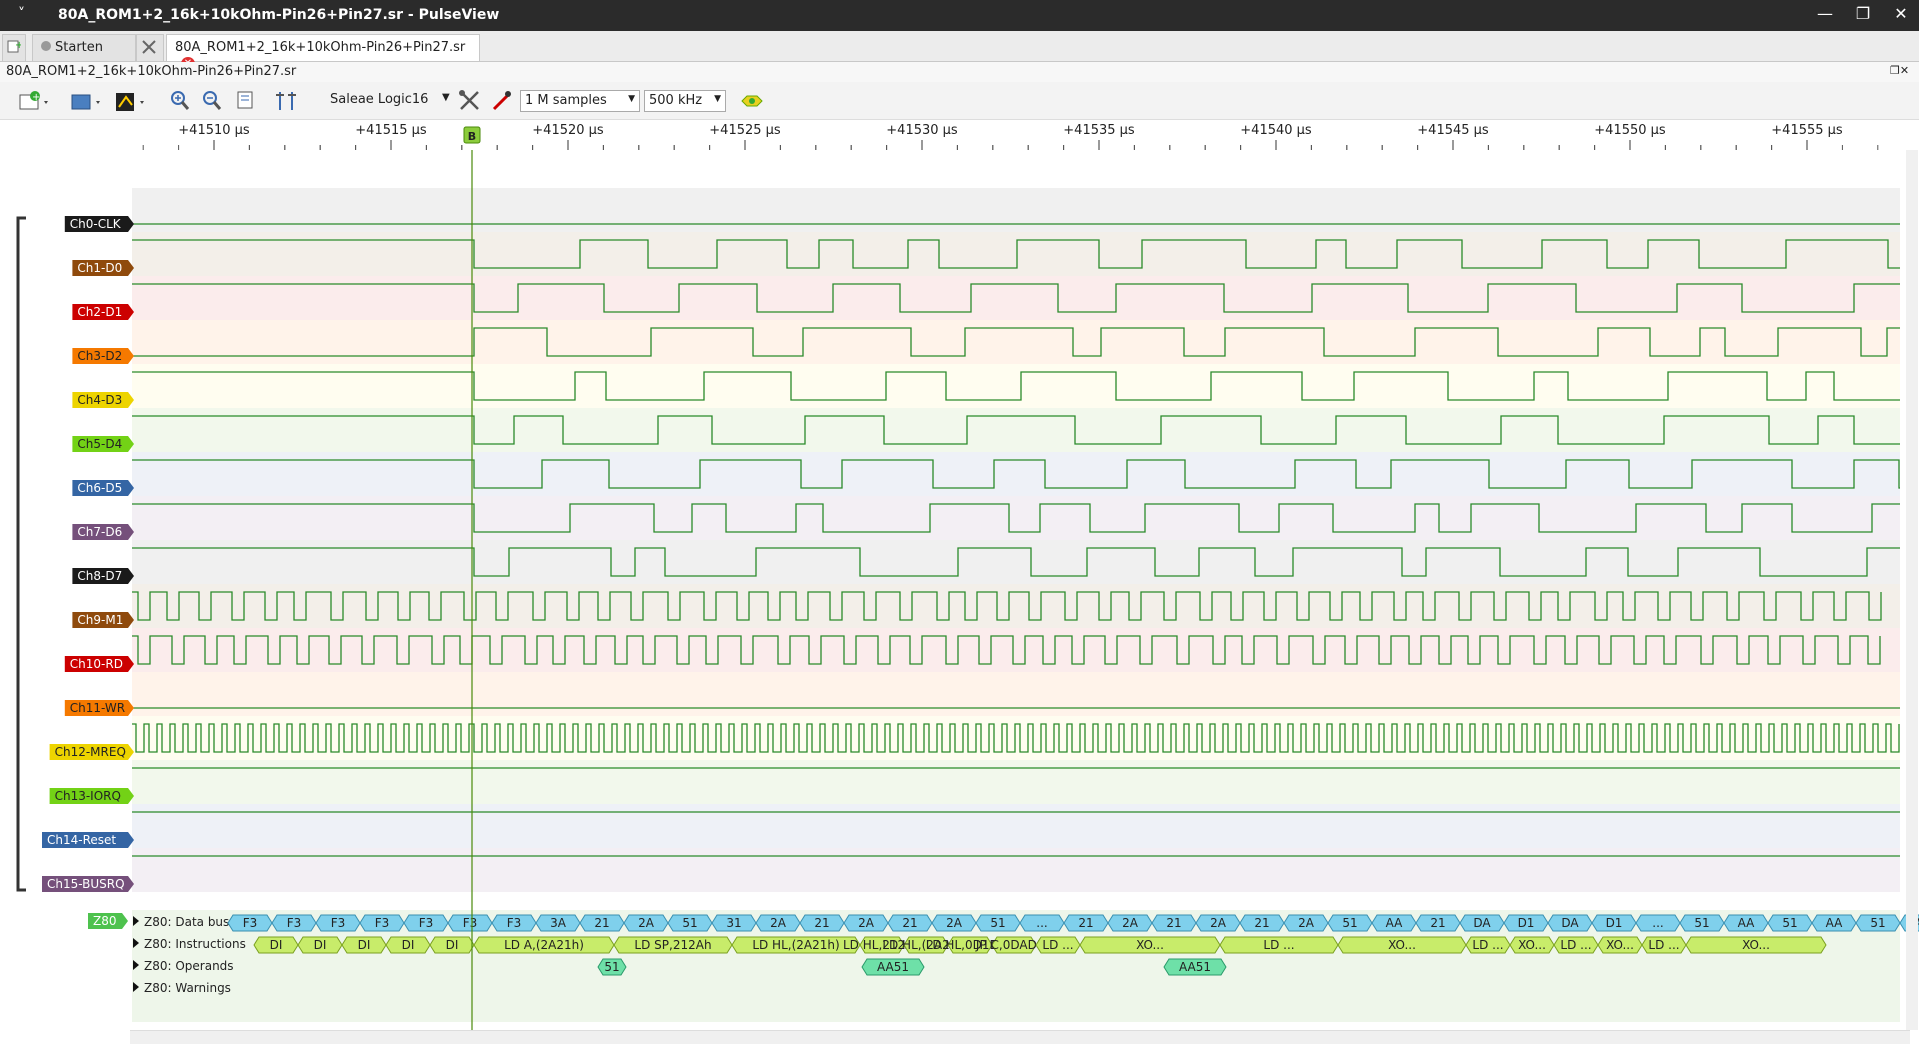 The image size is (1919, 1050). Describe the element at coordinates (379, 104) in the screenshot. I see `device-selector: Saleae Logic16` at that location.